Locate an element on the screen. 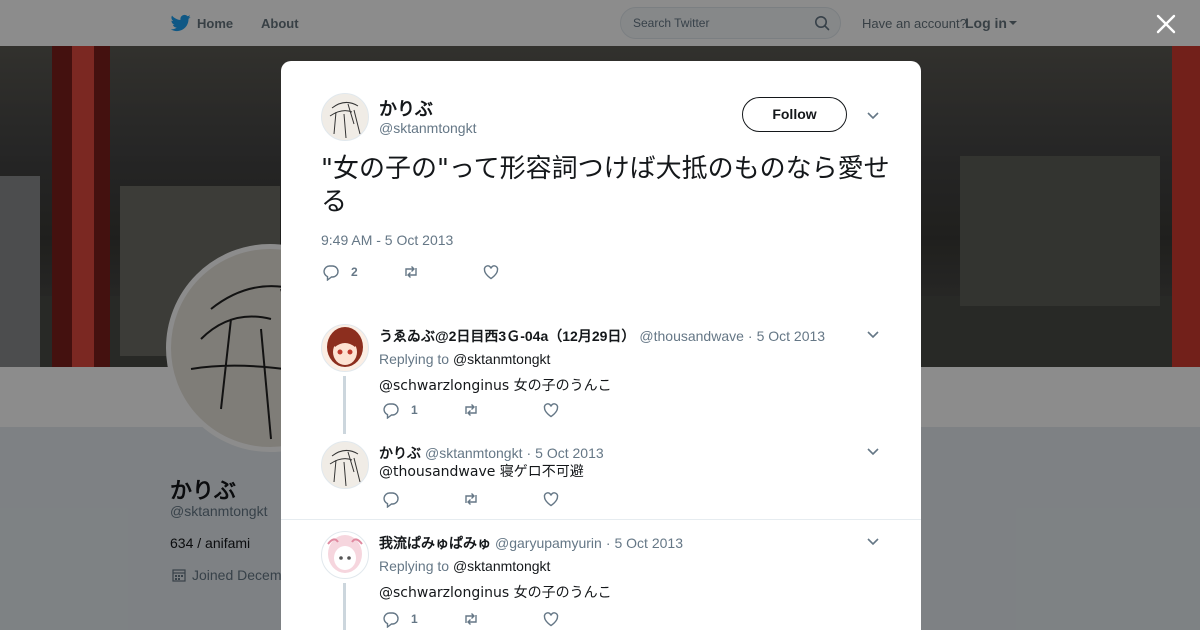 The image size is (1200, 630). reply-author-handle: @garyupamyurin is located at coordinates (548, 543).